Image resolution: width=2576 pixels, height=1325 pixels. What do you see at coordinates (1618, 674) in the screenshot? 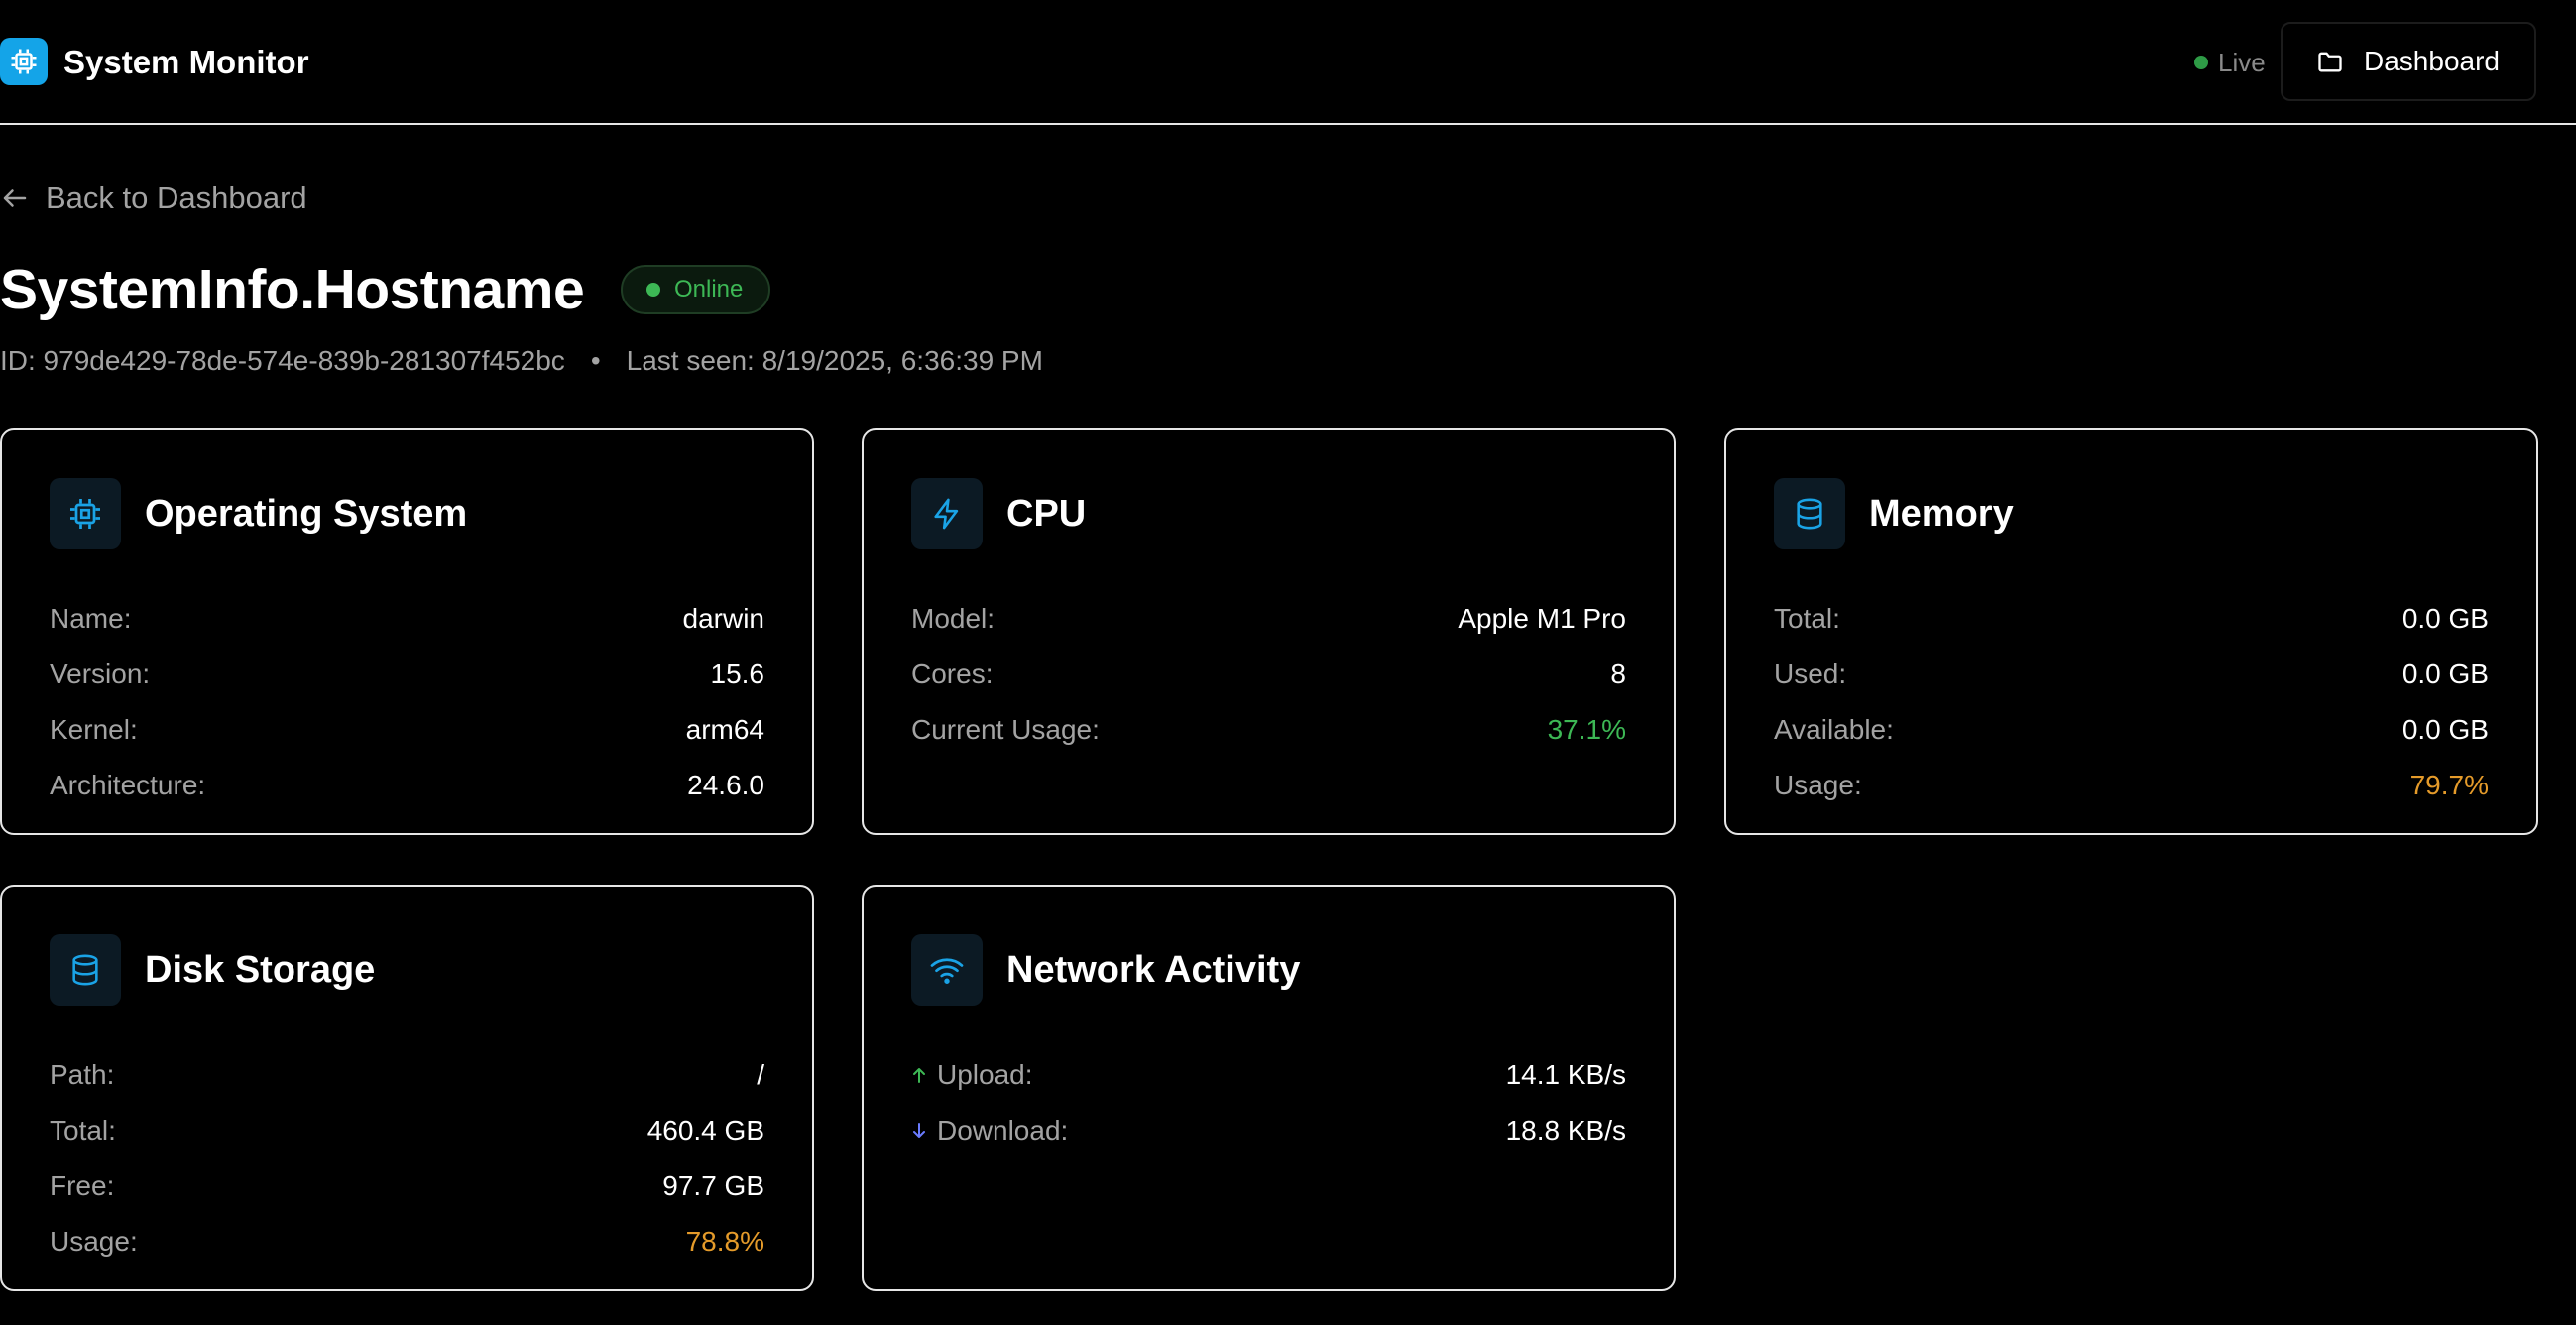
I see `row-value: 8` at bounding box center [1618, 674].